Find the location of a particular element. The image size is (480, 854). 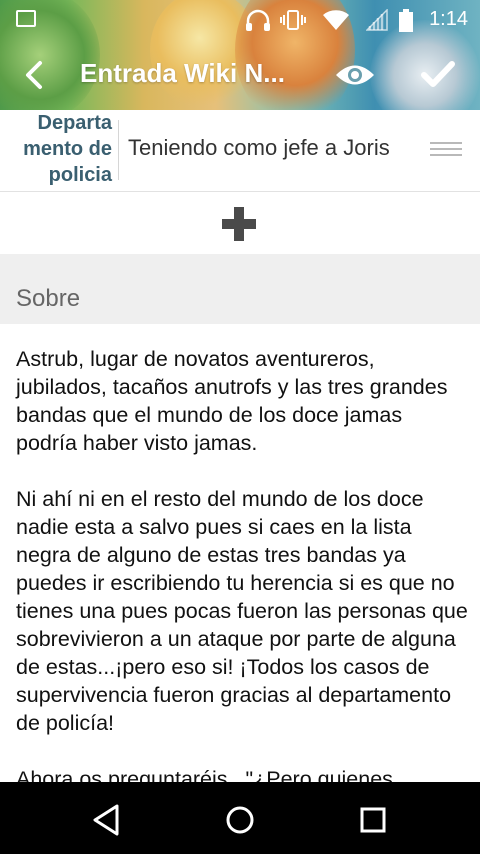

category-value: Teniendo como jefe a Joris is located at coordinates (259, 148).